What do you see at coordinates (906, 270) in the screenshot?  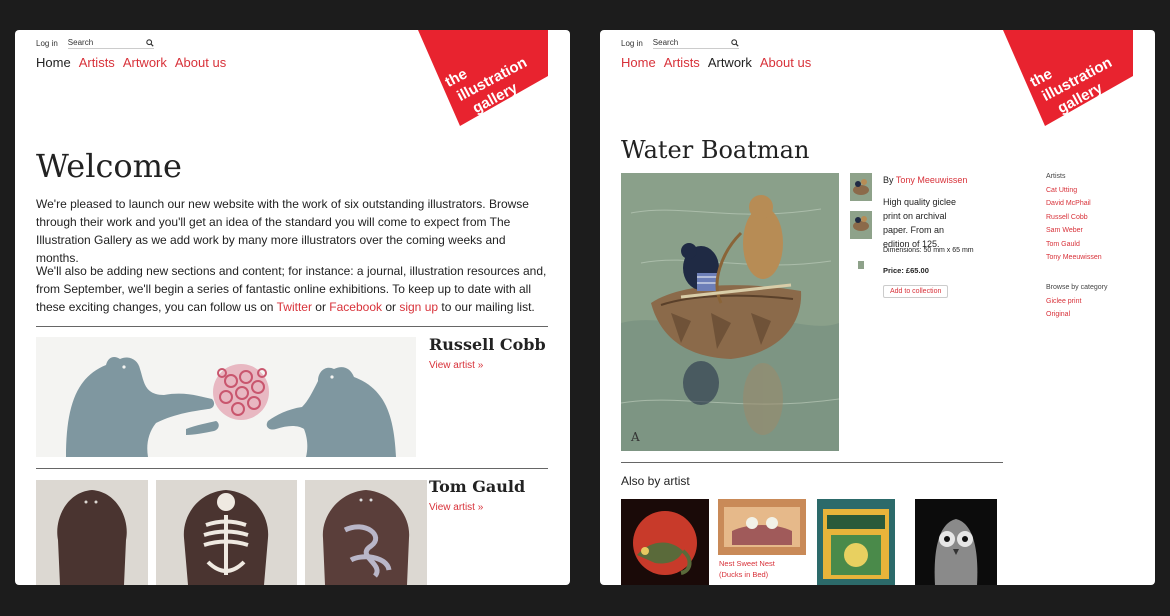 I see `artwork-price: Price: £65.00` at bounding box center [906, 270].